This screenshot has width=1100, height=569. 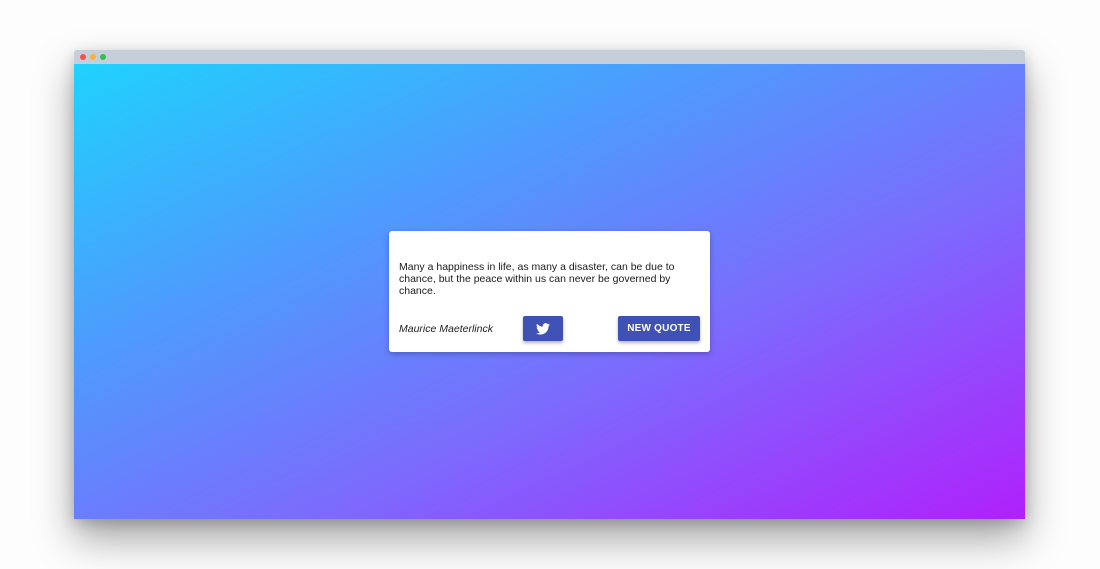 I want to click on minimize-window-icon, so click(x=93, y=57).